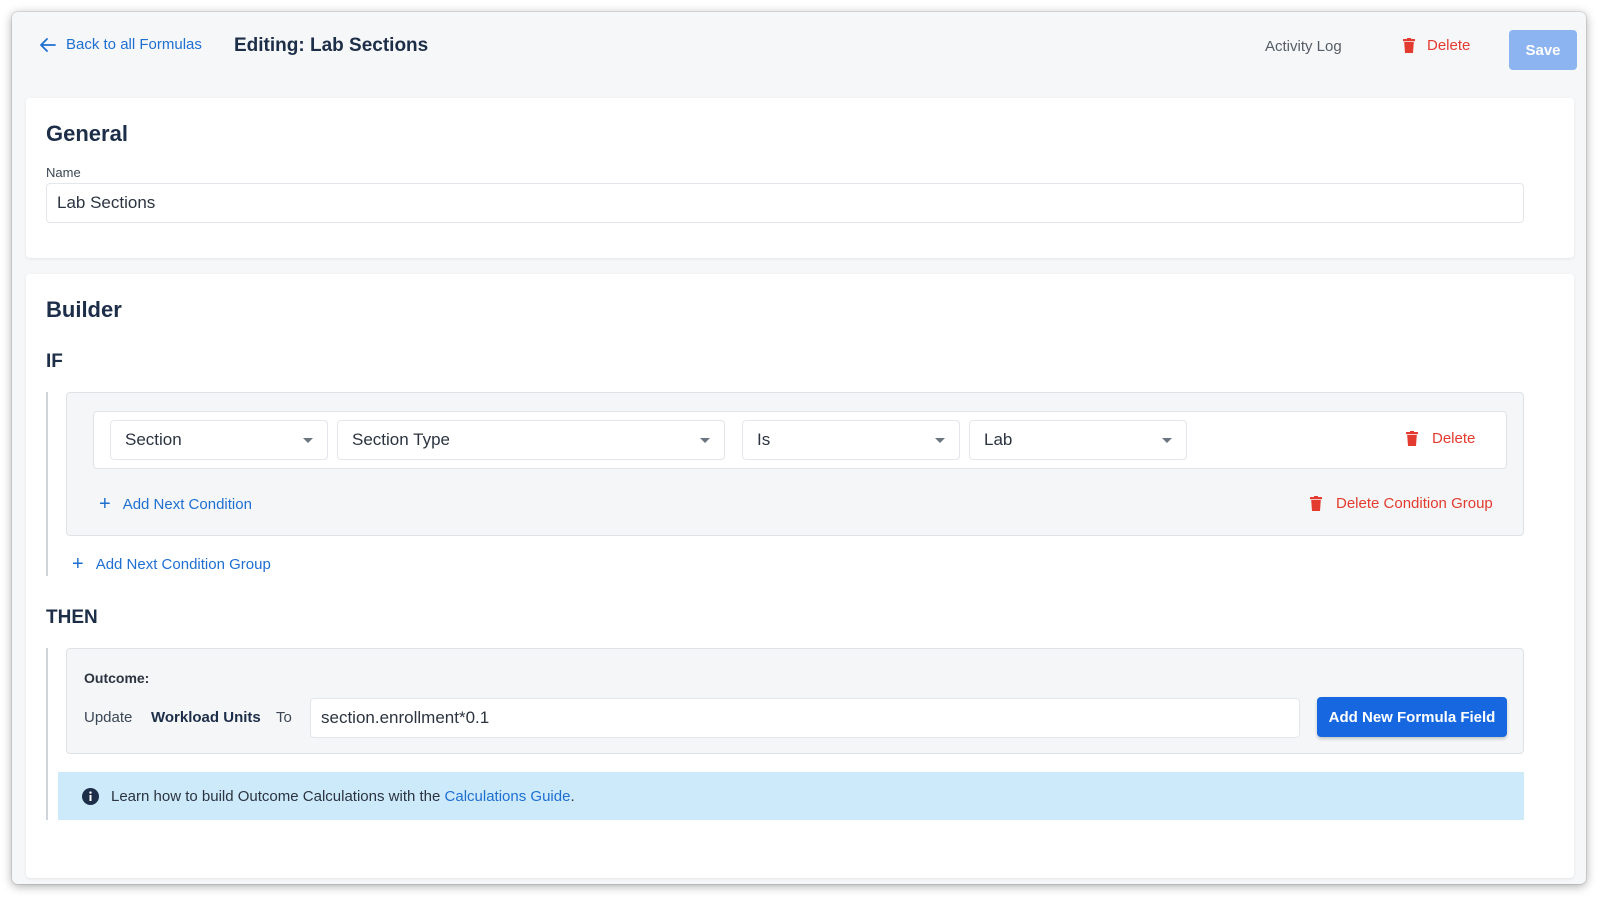 This screenshot has height=899, width=1600. What do you see at coordinates (998, 439) in the screenshot?
I see `value-select-value: Lab` at bounding box center [998, 439].